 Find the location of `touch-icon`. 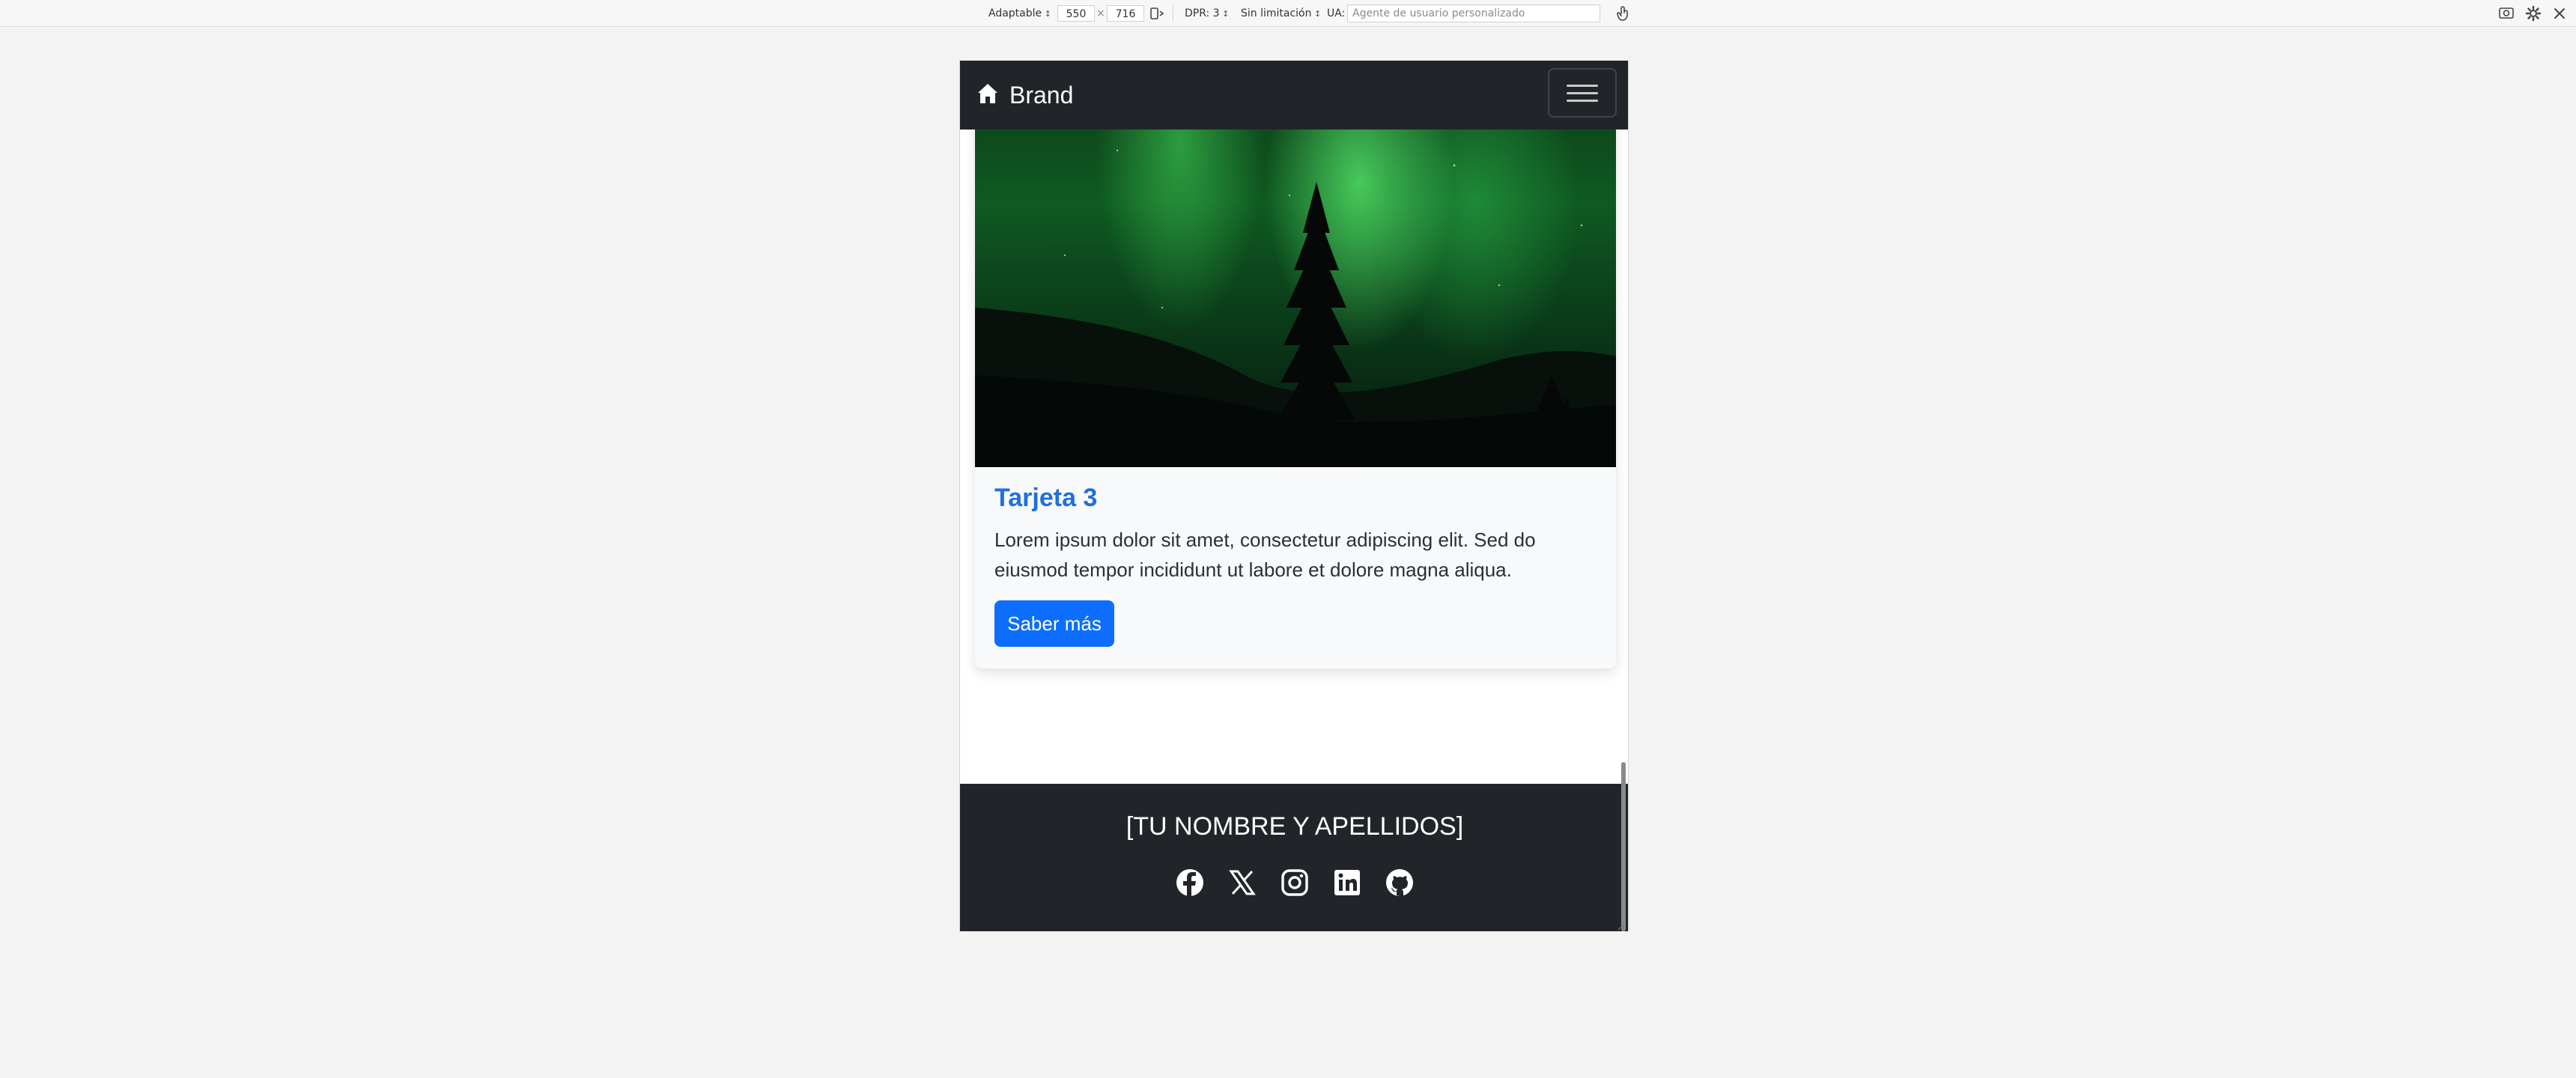

touch-icon is located at coordinates (1623, 13).